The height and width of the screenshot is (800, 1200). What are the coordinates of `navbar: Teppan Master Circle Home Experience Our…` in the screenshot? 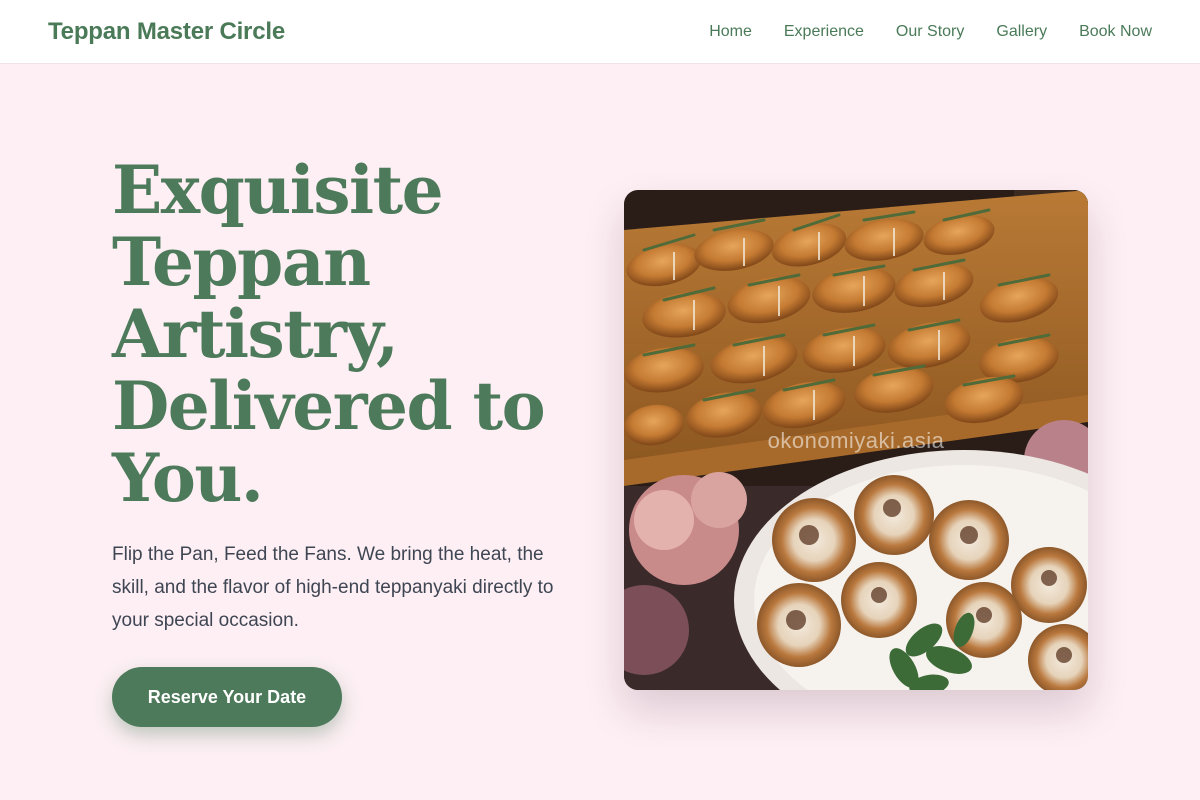 It's located at (600, 32).